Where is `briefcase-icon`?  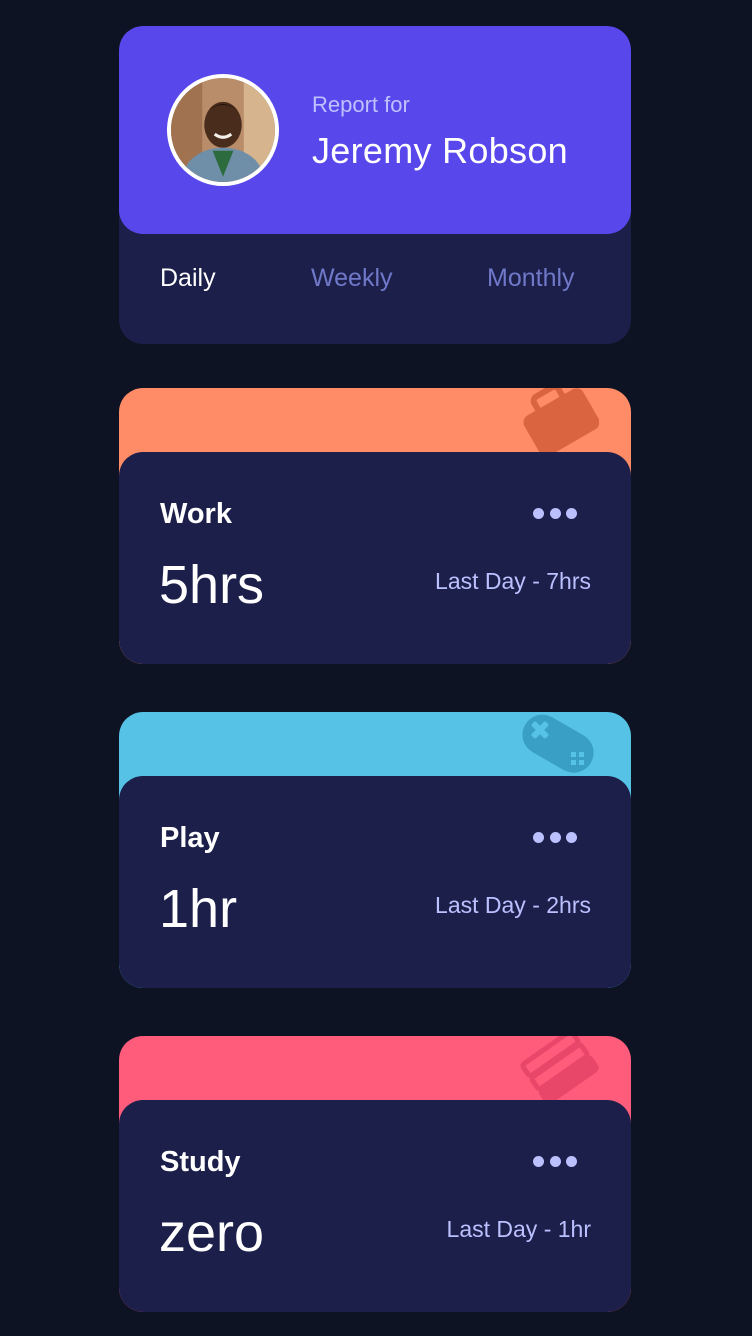 briefcase-icon is located at coordinates (561, 422).